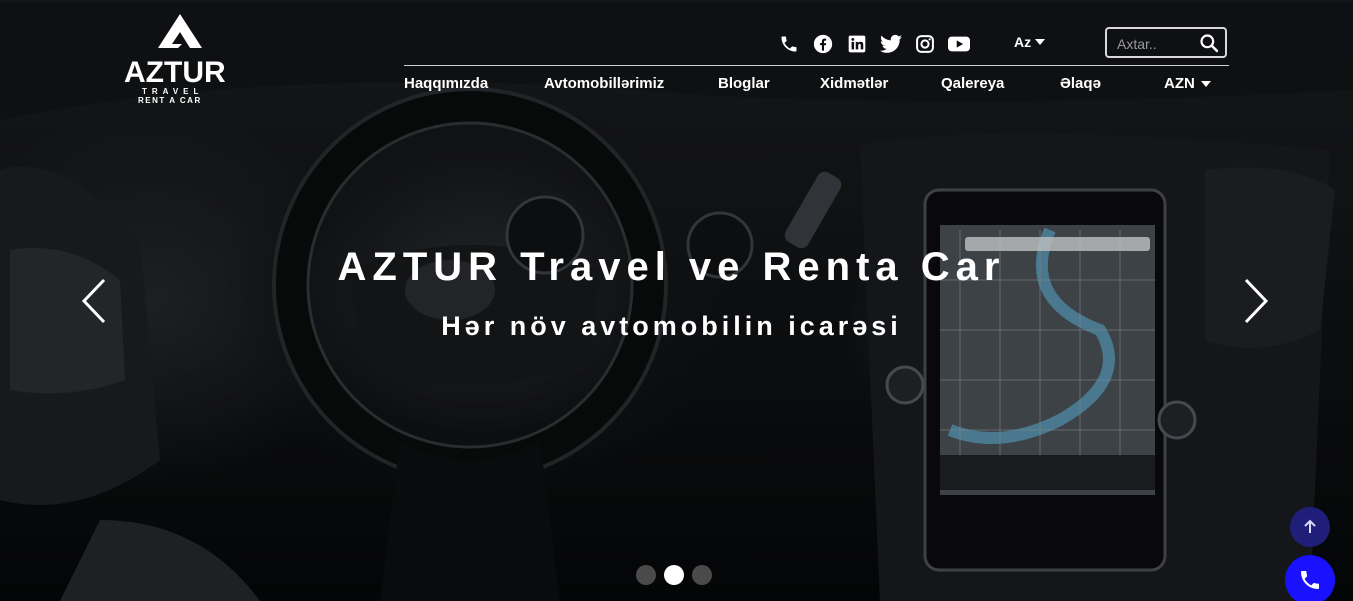 The width and height of the screenshot is (1353, 601). What do you see at coordinates (446, 83) in the screenshot?
I see `nav-item-about: Haqqımızda` at bounding box center [446, 83].